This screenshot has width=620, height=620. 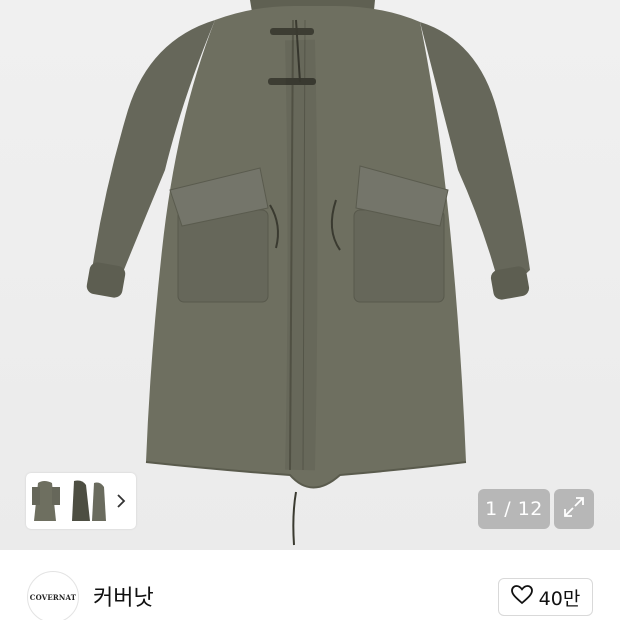 I want to click on chevron-right-icon, so click(x=121, y=501).